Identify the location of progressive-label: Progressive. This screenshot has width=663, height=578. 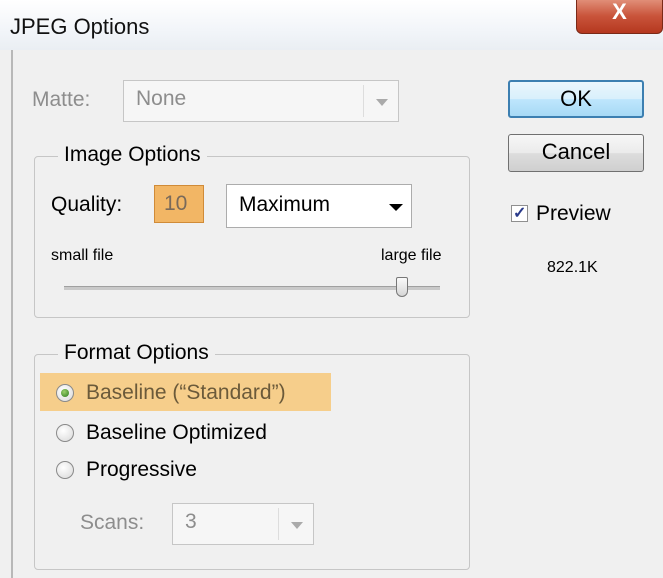
(141, 470).